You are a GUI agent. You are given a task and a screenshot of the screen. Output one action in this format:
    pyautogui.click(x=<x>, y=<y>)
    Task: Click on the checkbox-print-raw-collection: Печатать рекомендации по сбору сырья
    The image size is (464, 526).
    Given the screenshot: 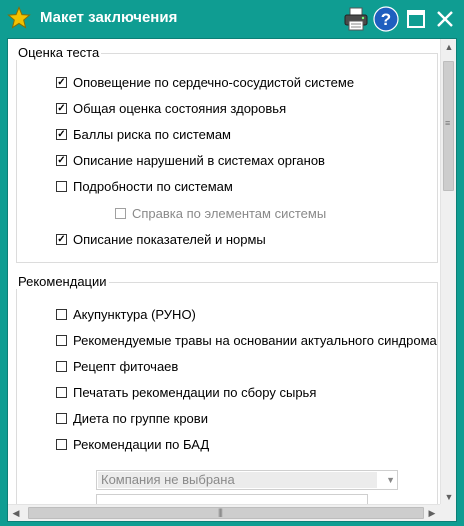 What is the action you would take?
    pyautogui.click(x=186, y=392)
    